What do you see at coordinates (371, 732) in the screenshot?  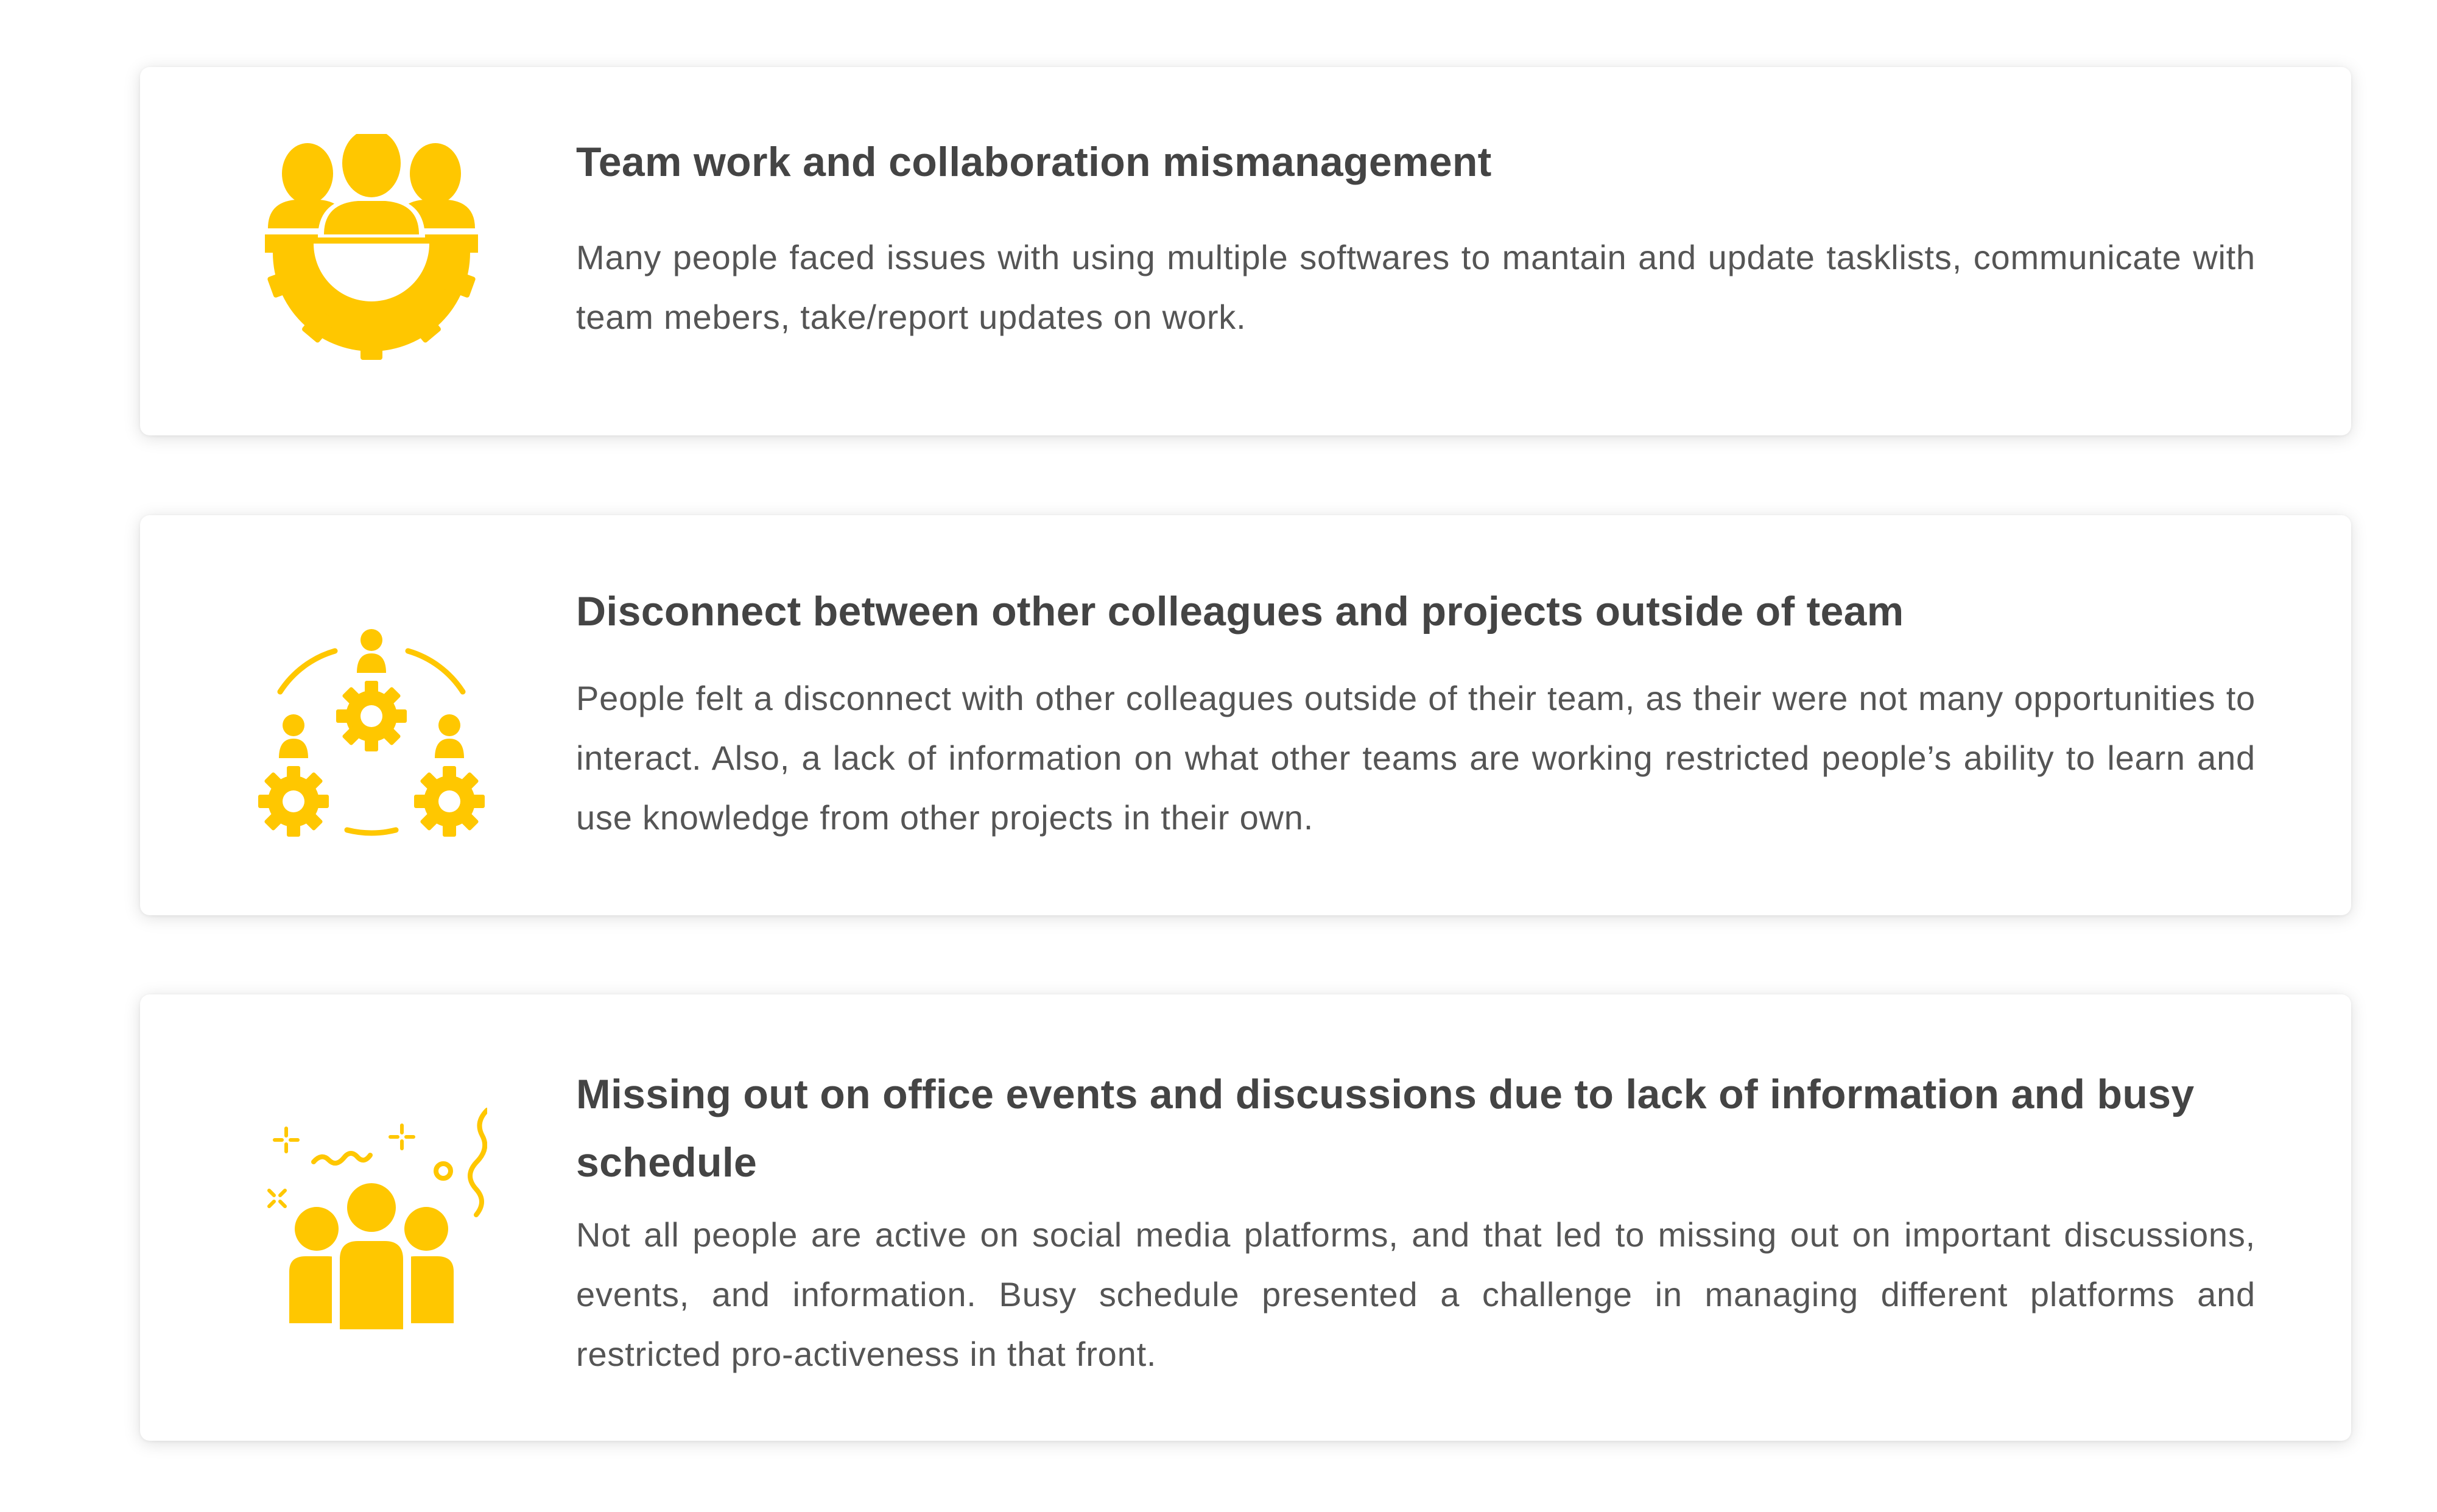 I see `network-people-gears-icon` at bounding box center [371, 732].